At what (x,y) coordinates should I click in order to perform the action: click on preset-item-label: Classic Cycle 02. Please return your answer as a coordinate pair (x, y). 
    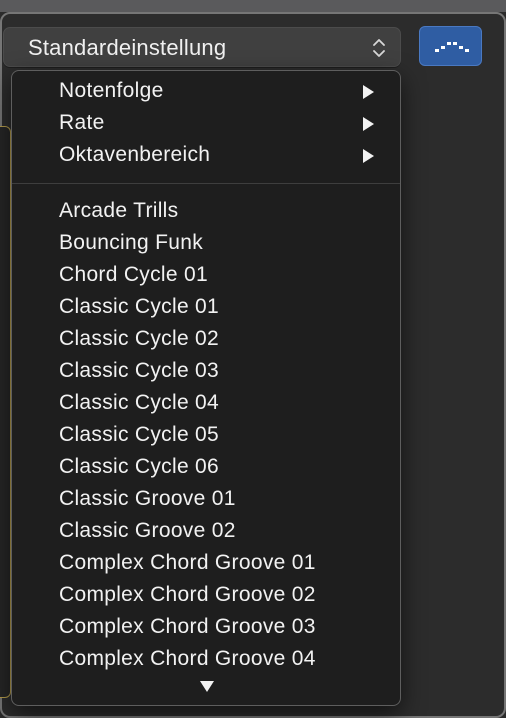
    Looking at the image, I should click on (139, 338).